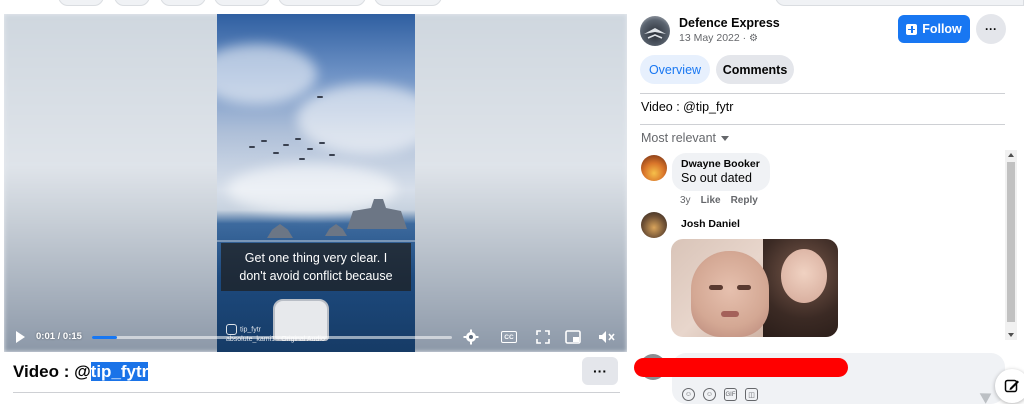  Describe the element at coordinates (899, 3) in the screenshot. I see `top-search-bar` at that location.